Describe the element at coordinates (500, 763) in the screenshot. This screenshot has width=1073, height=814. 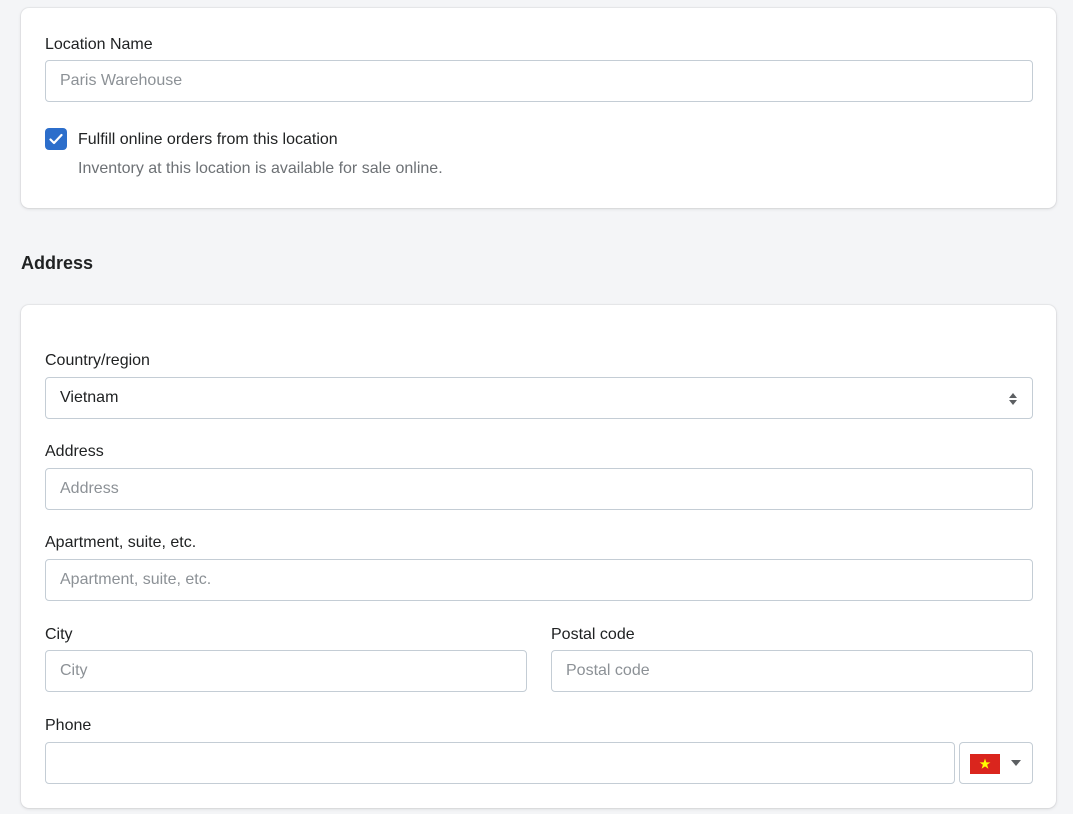
I see `phone-input` at that location.